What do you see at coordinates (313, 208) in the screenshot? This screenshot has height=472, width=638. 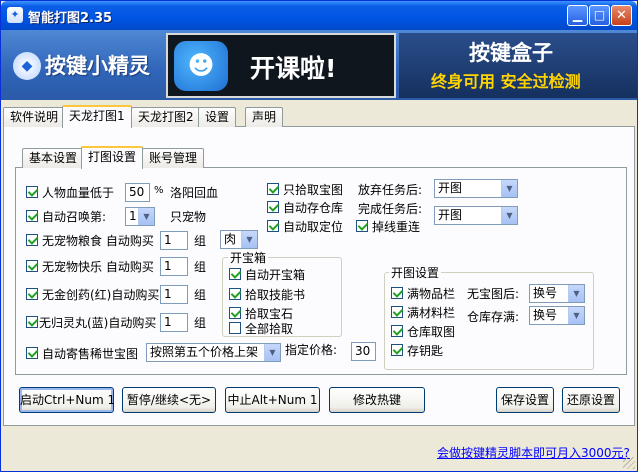 I see `auto-store-label: 自动存仓库` at bounding box center [313, 208].